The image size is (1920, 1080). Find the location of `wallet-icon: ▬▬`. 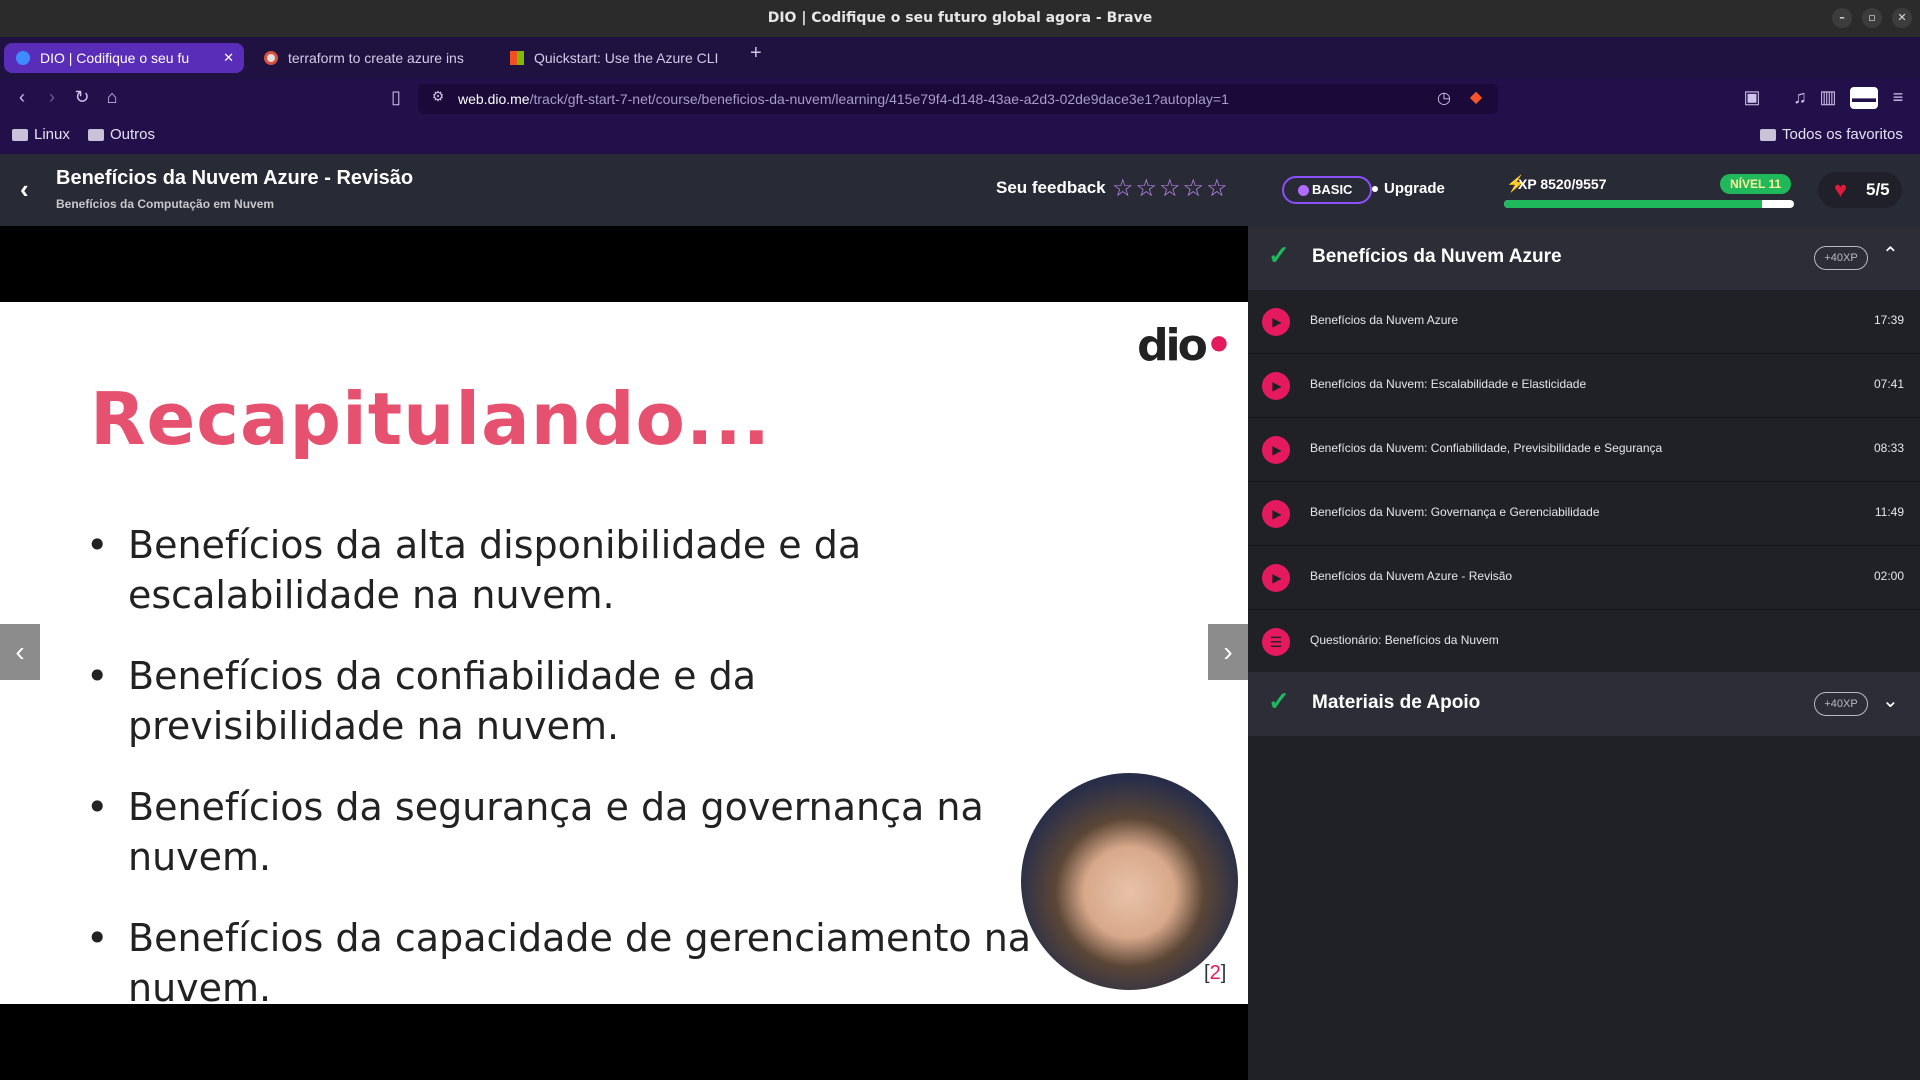

wallet-icon: ▬▬ is located at coordinates (1864, 98).